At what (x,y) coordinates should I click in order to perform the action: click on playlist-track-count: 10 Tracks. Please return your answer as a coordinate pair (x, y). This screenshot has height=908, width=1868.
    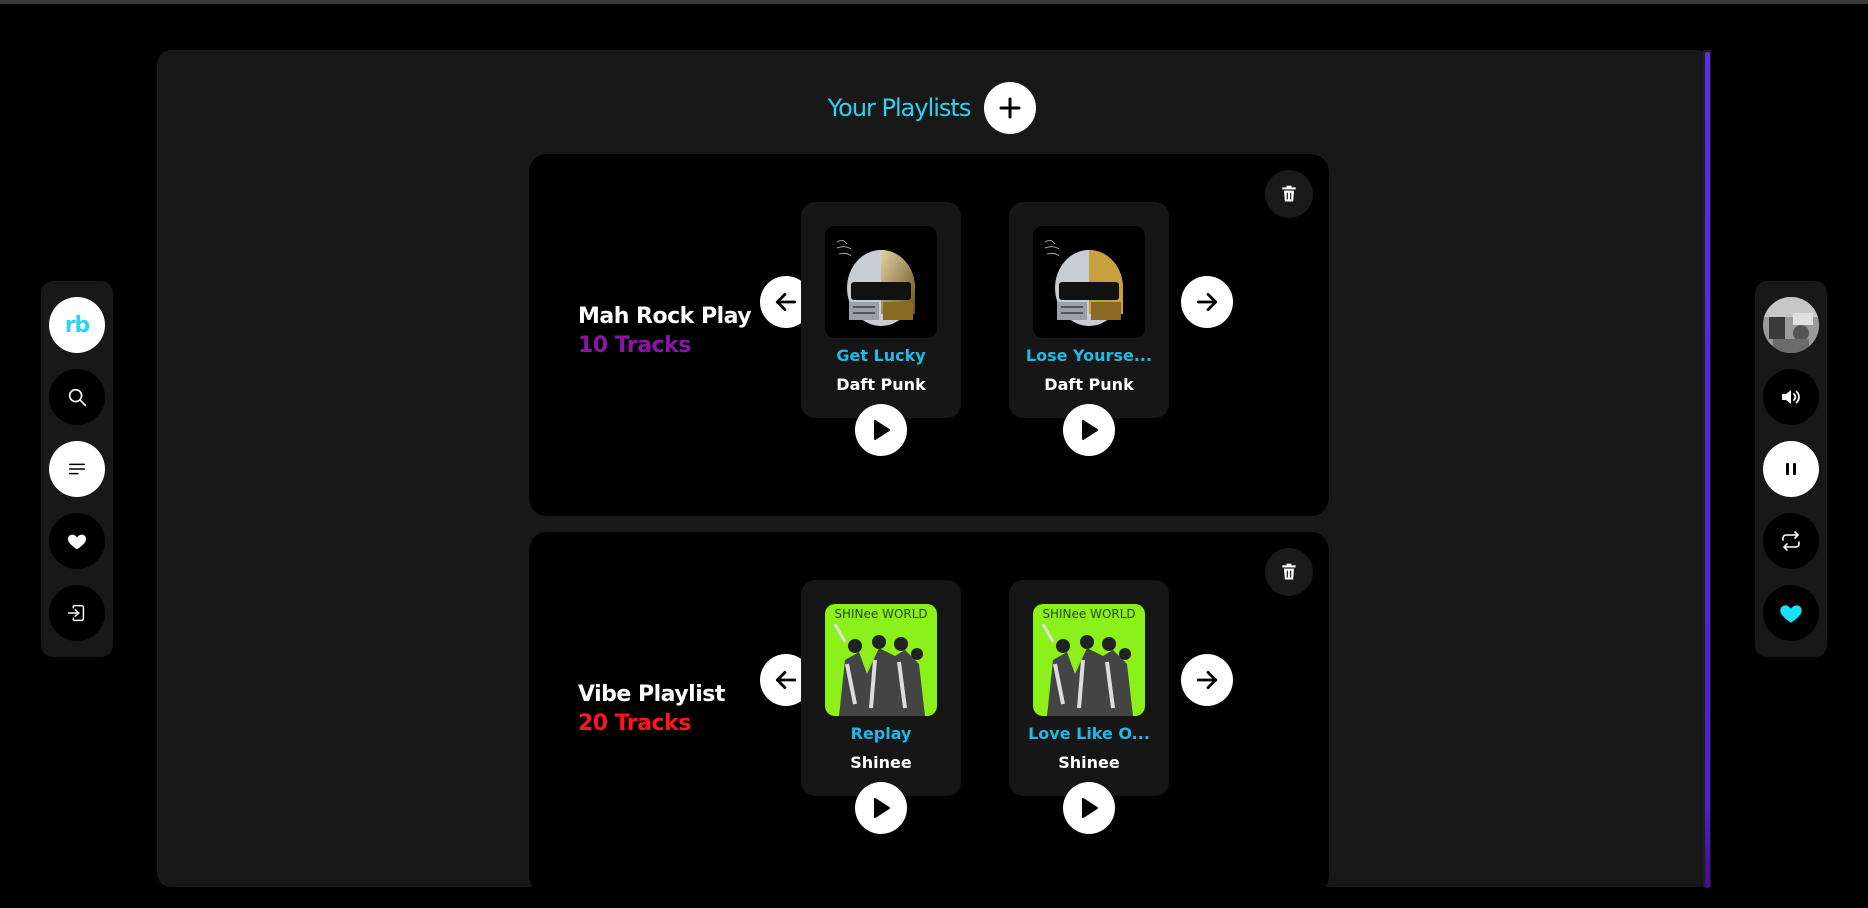
    Looking at the image, I should click on (634, 345).